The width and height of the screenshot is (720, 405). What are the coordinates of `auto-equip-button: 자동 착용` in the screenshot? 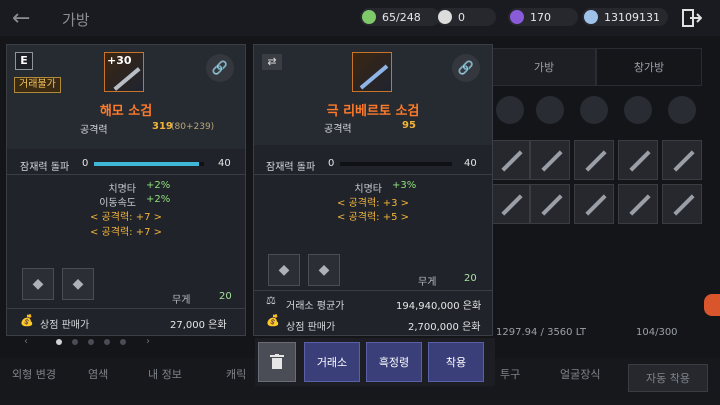 It's located at (668, 378).